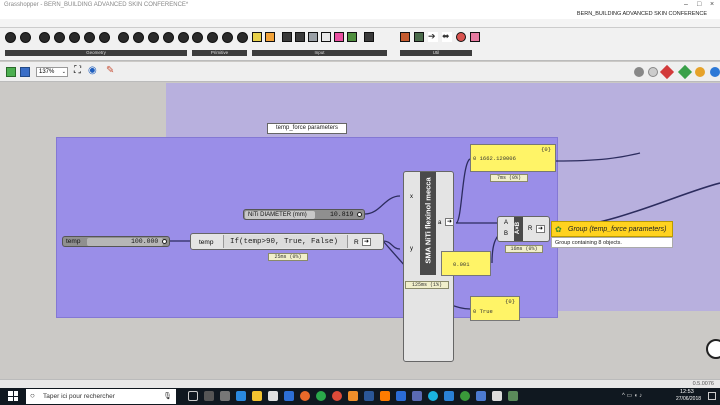 The image size is (720, 405). What do you see at coordinates (241, 396) in the screenshot?
I see `edge-icon` at bounding box center [241, 396].